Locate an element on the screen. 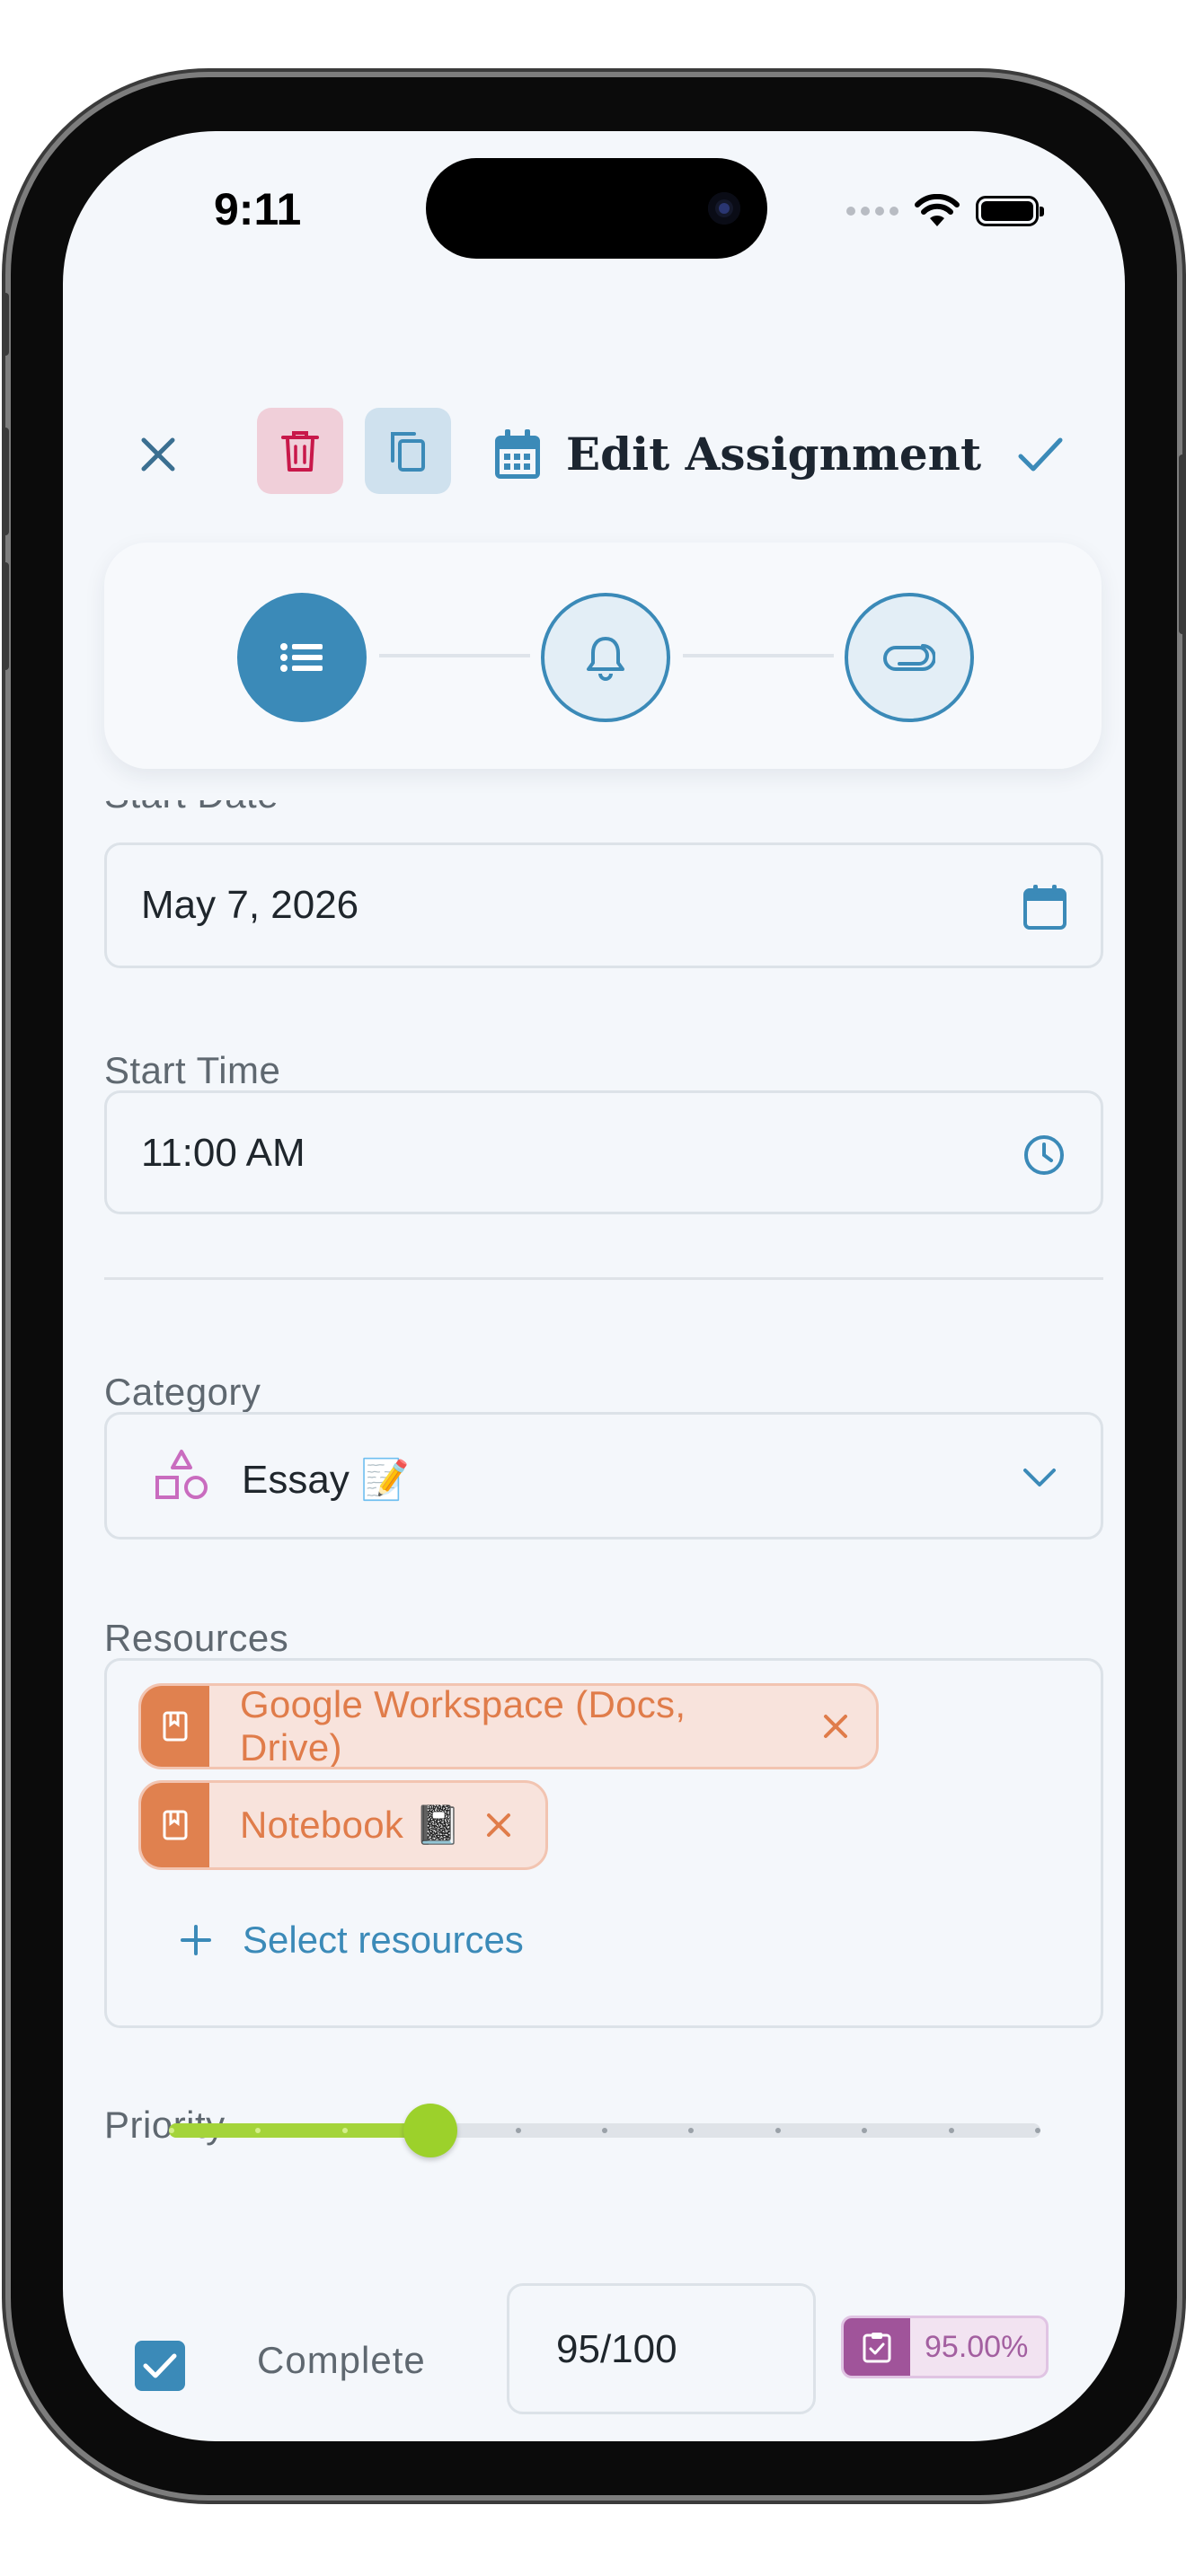  bell-icon is located at coordinates (605, 659).